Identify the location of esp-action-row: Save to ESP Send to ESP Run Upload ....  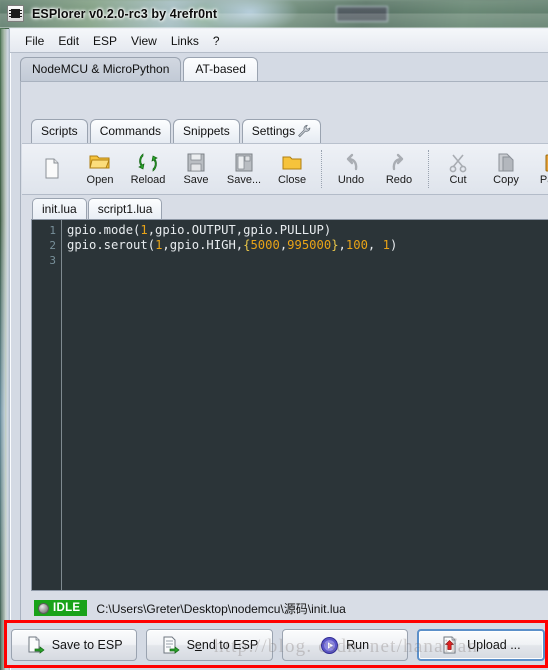
(278, 645).